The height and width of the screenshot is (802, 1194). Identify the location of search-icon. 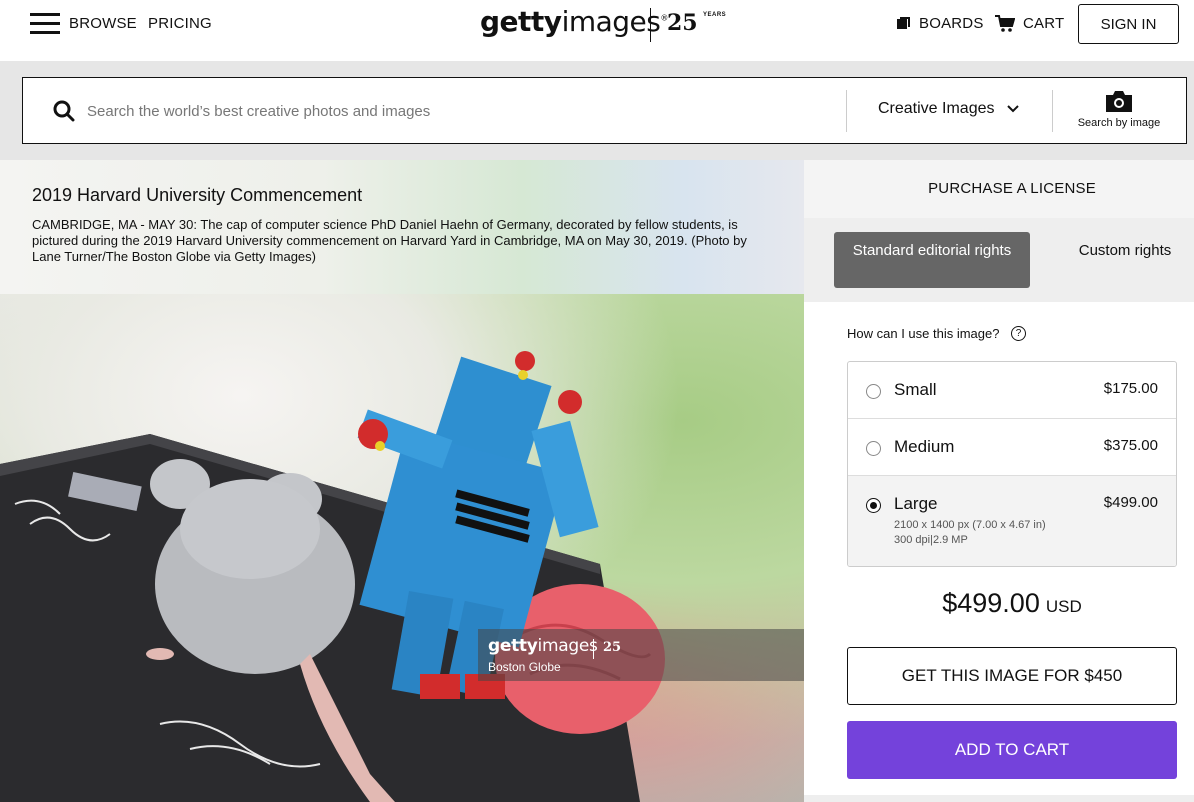
(64, 111).